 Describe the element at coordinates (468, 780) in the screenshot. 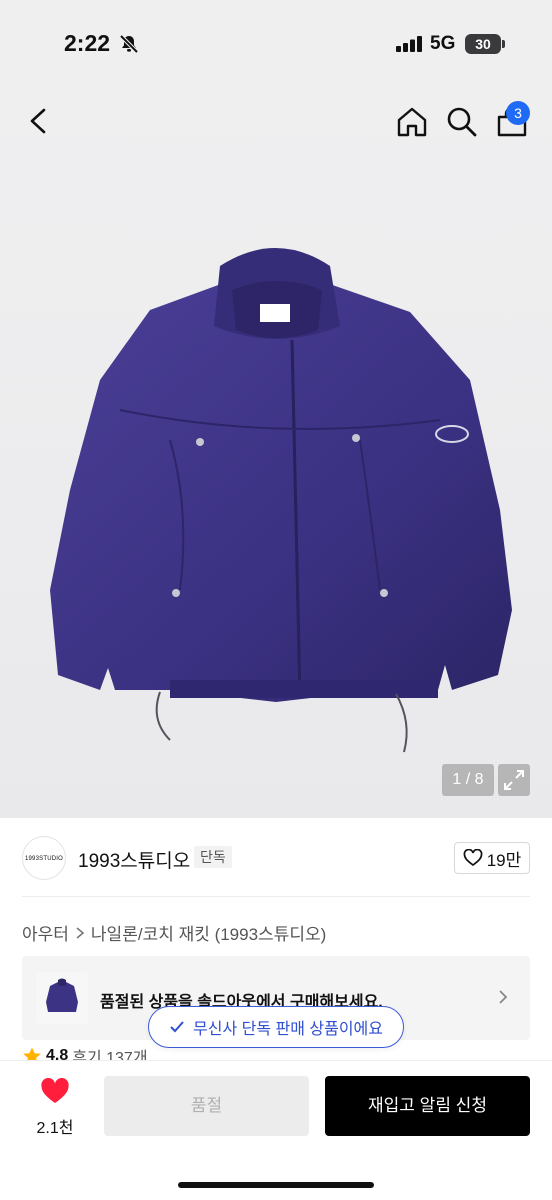

I see `image-pager: 1 / 8` at that location.